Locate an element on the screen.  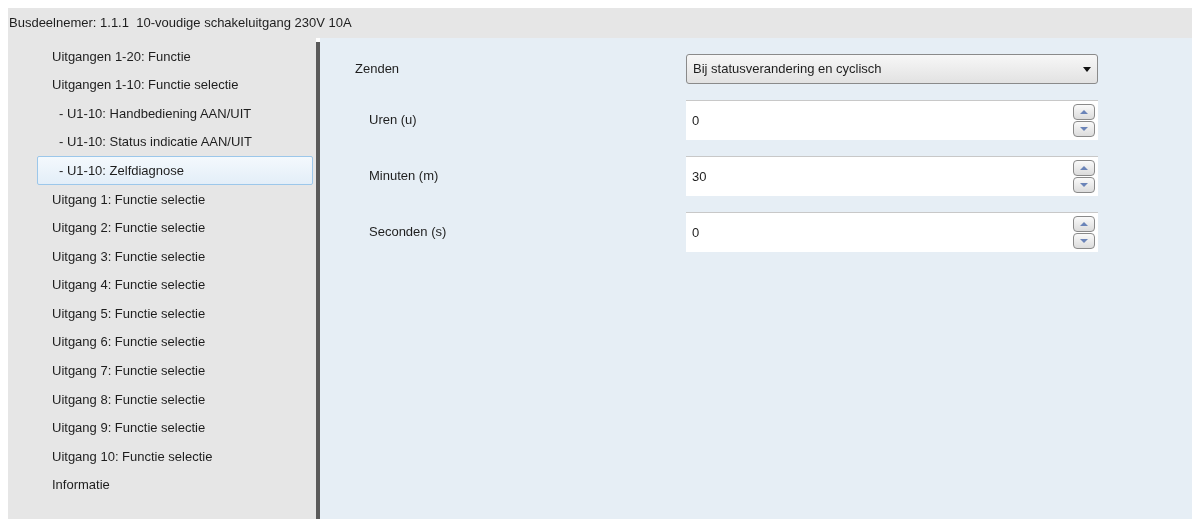
sidebar-item: Uitgangen 1-10: Functie selectie is located at coordinates (175, 85).